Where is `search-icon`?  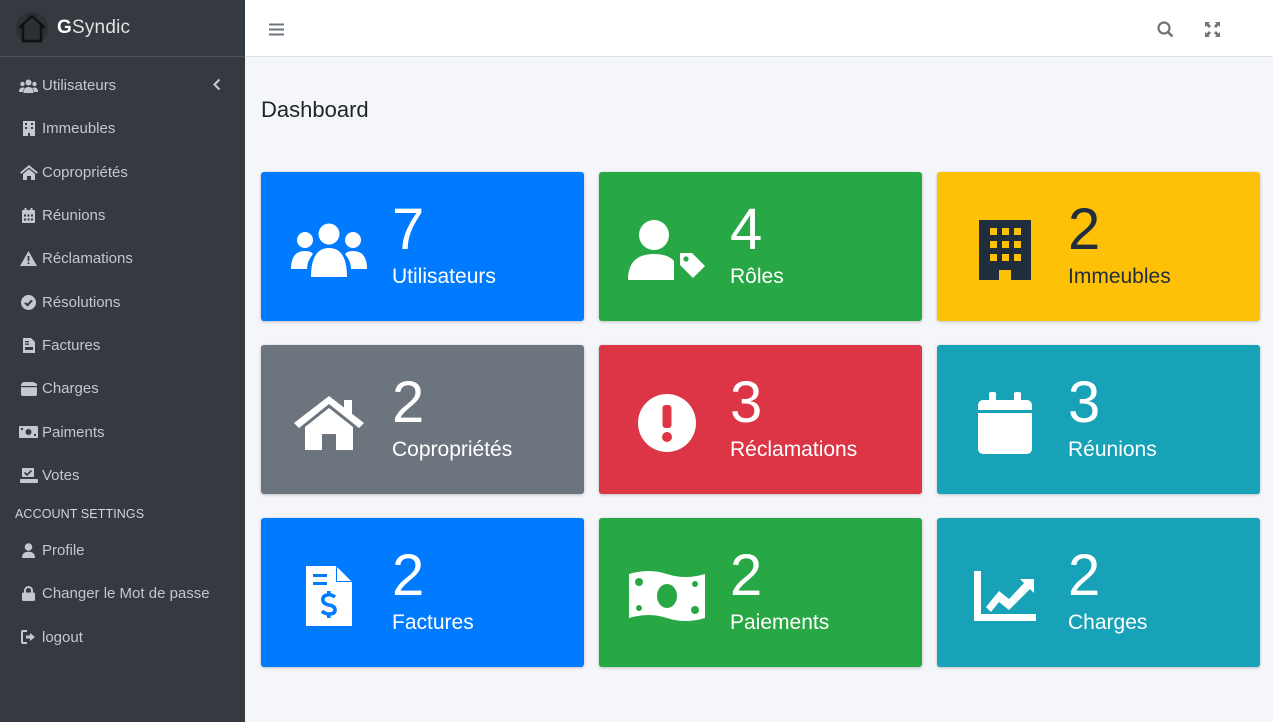 search-icon is located at coordinates (1165, 29).